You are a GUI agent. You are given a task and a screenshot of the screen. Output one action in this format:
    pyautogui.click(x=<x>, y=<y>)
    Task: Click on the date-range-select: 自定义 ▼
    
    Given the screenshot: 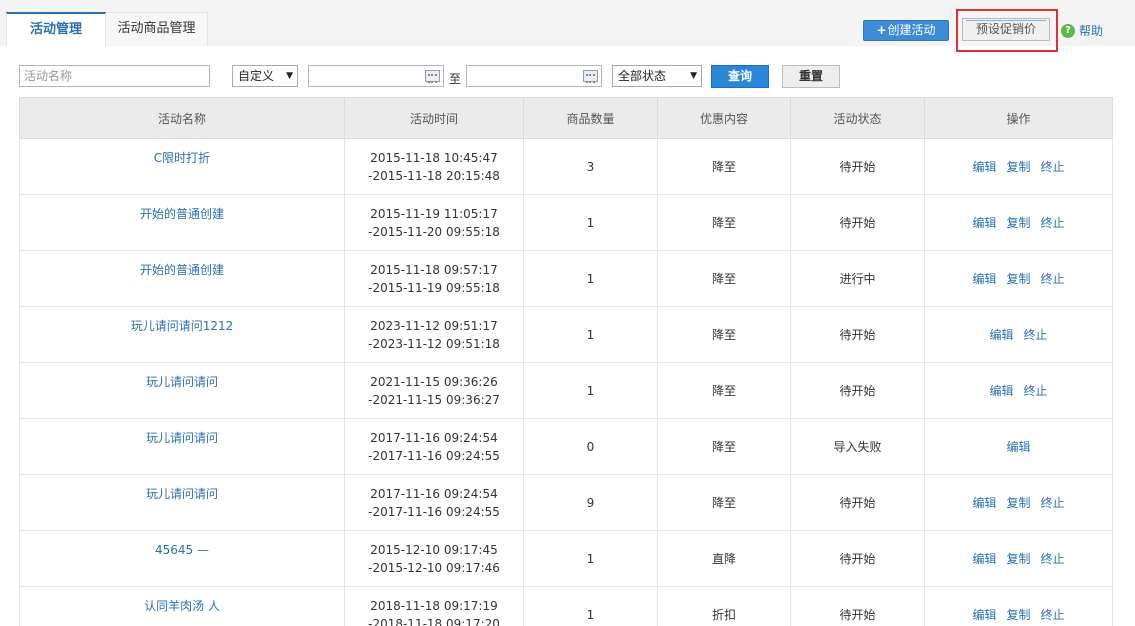 What is the action you would take?
    pyautogui.click(x=265, y=76)
    